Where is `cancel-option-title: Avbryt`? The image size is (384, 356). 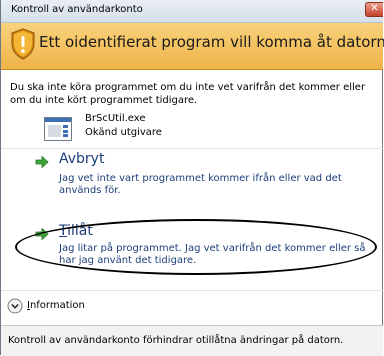 cancel-option-title: Avbryt is located at coordinates (82, 159).